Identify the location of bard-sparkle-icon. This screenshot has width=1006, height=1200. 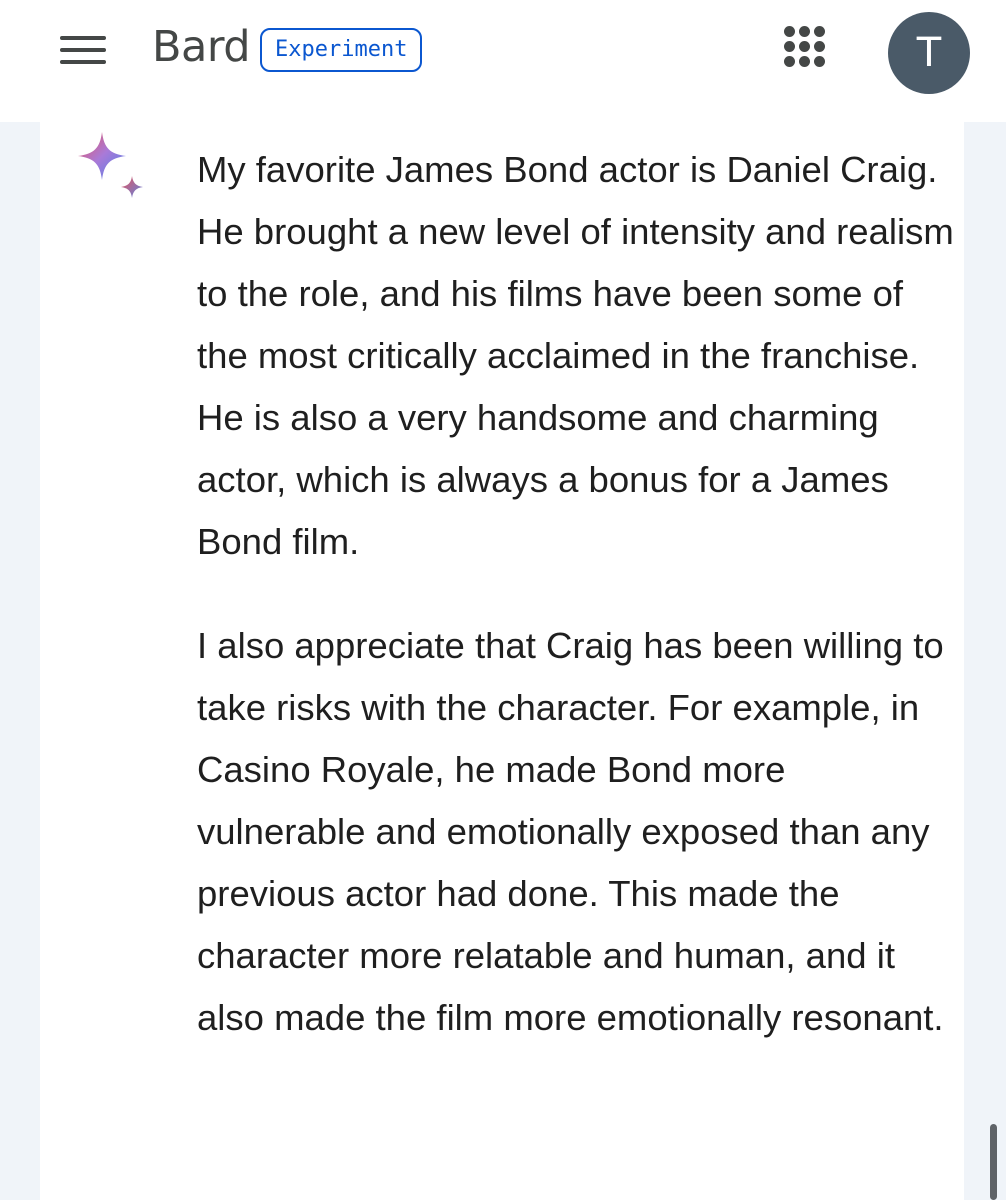
(110, 165).